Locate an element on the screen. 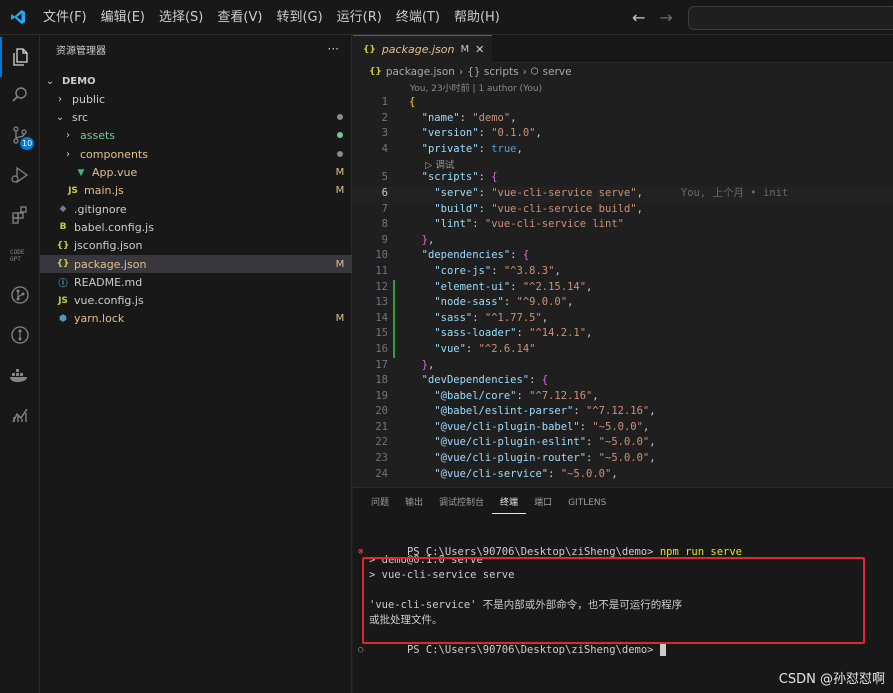 This screenshot has height=693, width=893. menu-selection: 选择(S) is located at coordinates (181, 17).